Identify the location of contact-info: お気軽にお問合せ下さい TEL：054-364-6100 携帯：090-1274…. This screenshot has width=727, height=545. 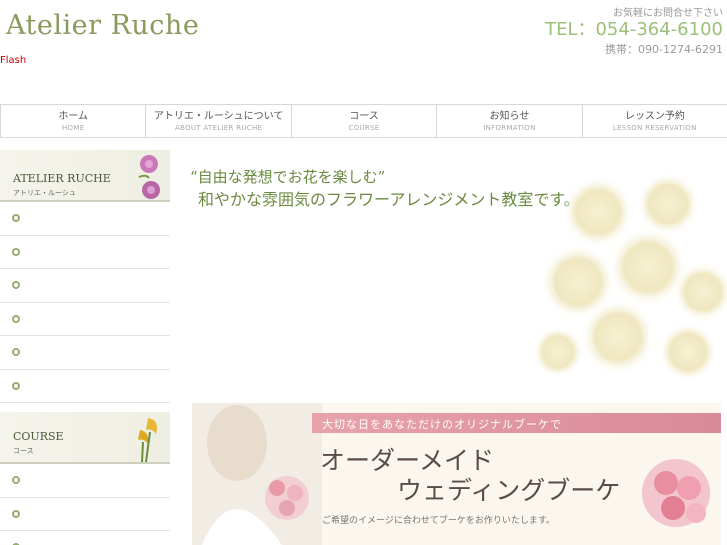
(634, 30).